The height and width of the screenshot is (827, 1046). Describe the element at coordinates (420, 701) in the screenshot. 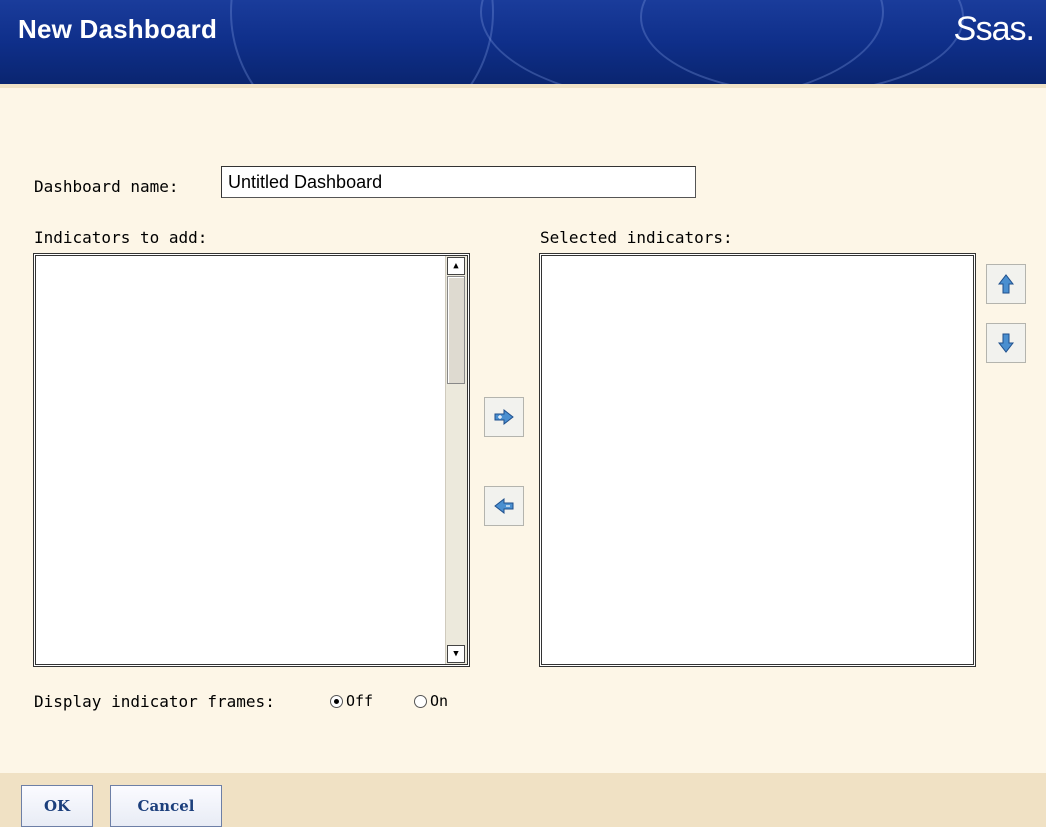

I see `radio-unchecked-icon` at that location.